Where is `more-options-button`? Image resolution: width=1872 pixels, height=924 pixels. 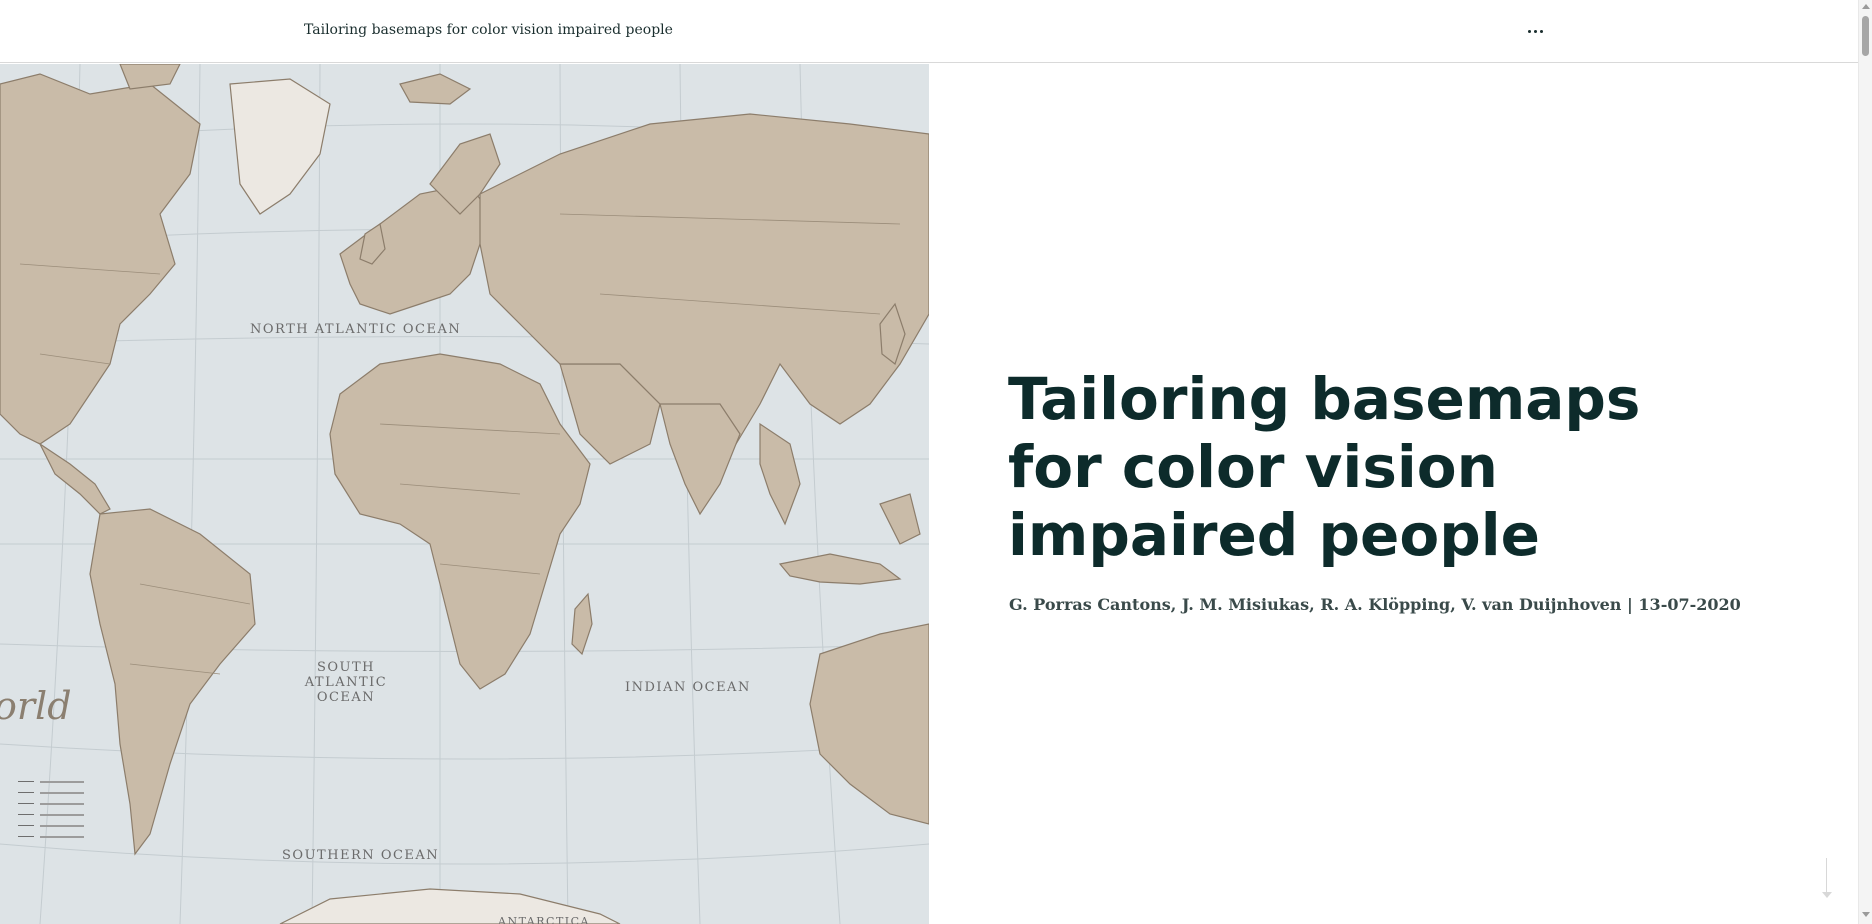 more-options-button is located at coordinates (1535, 31).